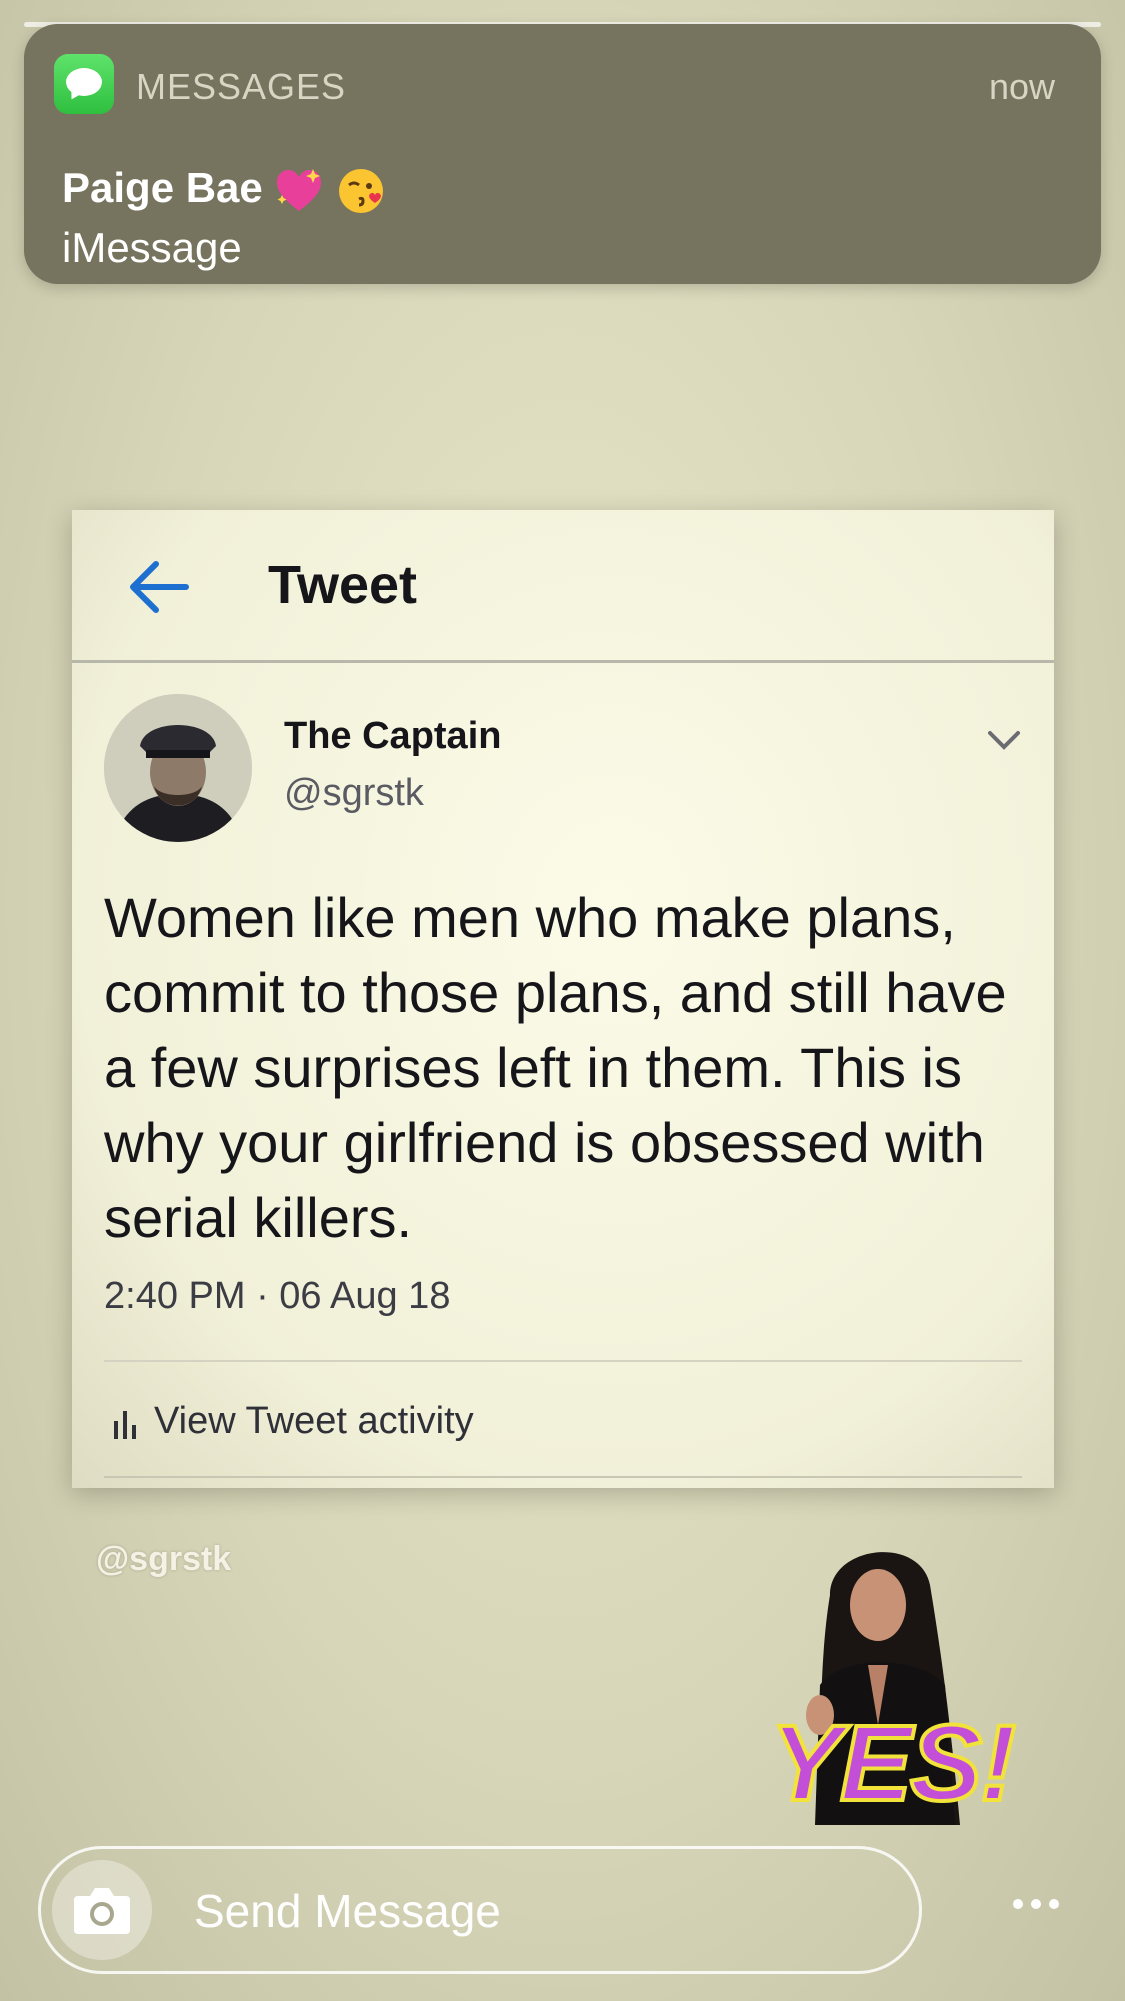 The width and height of the screenshot is (1125, 2001). I want to click on chevron-down-icon, so click(1004, 740).